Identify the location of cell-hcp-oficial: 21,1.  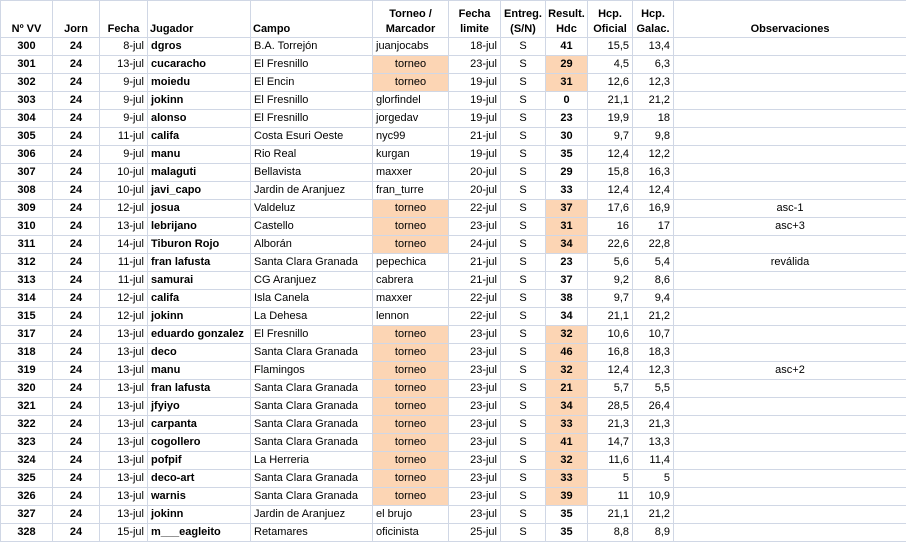
(610, 317).